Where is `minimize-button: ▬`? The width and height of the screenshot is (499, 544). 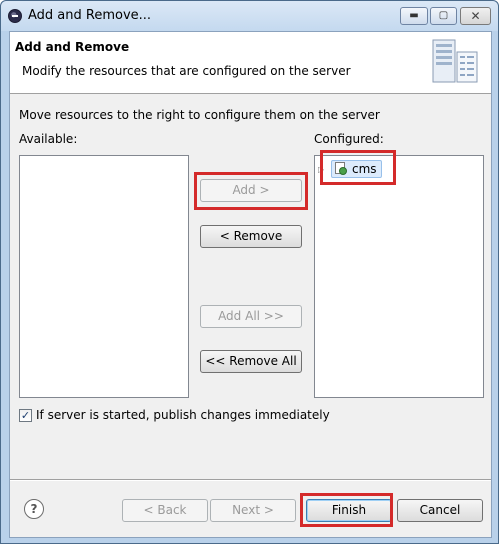
minimize-button: ▬ is located at coordinates (414, 16).